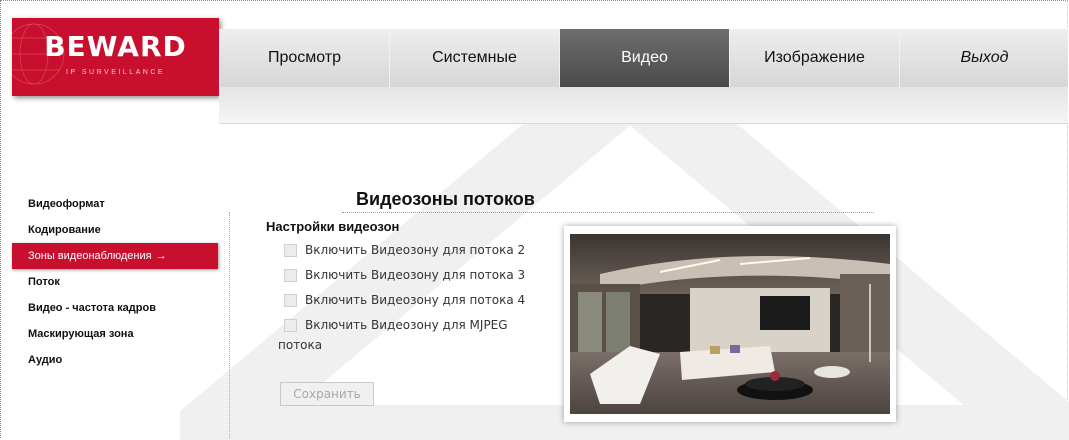  I want to click on nav-logout: Выход, so click(984, 58).